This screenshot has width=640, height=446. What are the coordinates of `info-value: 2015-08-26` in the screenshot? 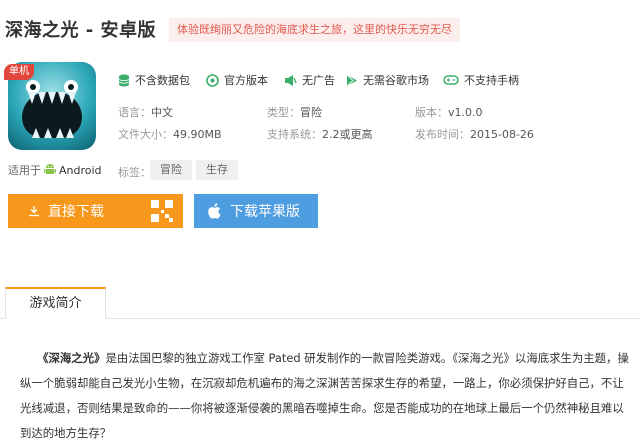 It's located at (502, 134).